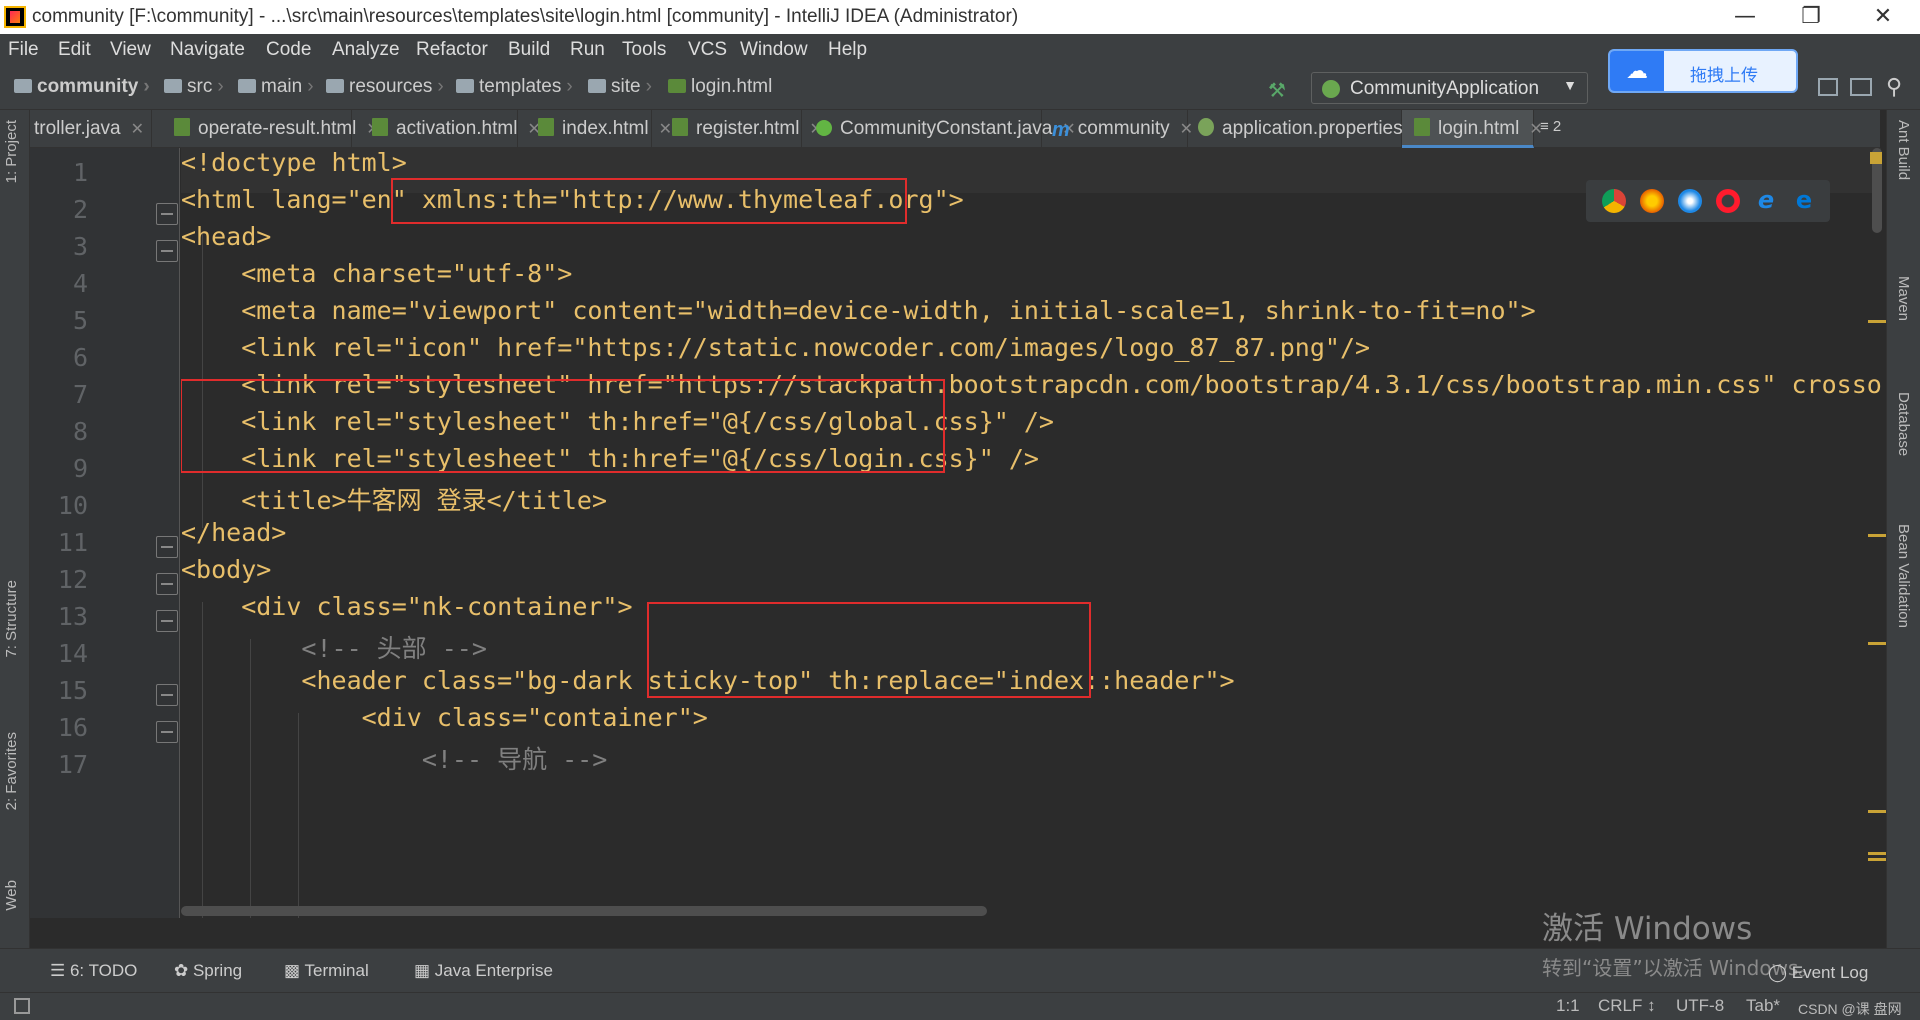  I want to click on line-number: 5, so click(80, 320).